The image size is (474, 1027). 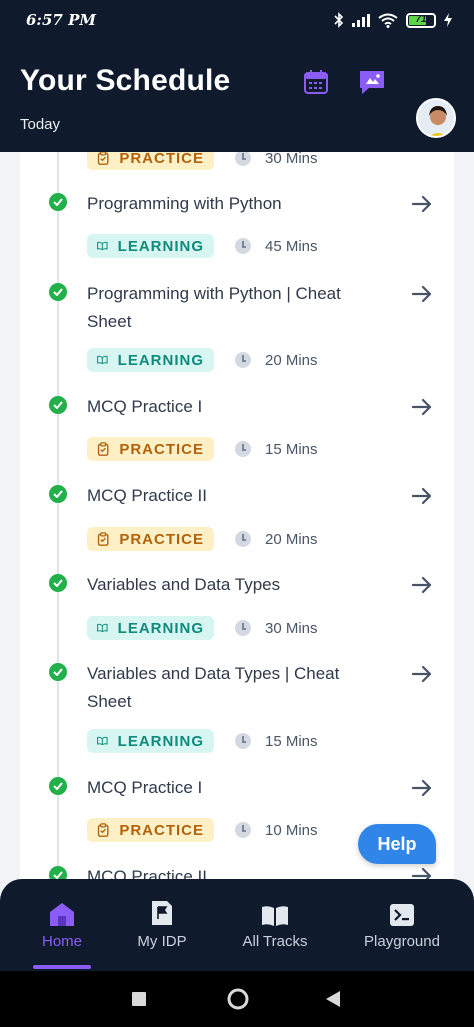 I want to click on nav-my-idp: My IDP, so click(x=162, y=924).